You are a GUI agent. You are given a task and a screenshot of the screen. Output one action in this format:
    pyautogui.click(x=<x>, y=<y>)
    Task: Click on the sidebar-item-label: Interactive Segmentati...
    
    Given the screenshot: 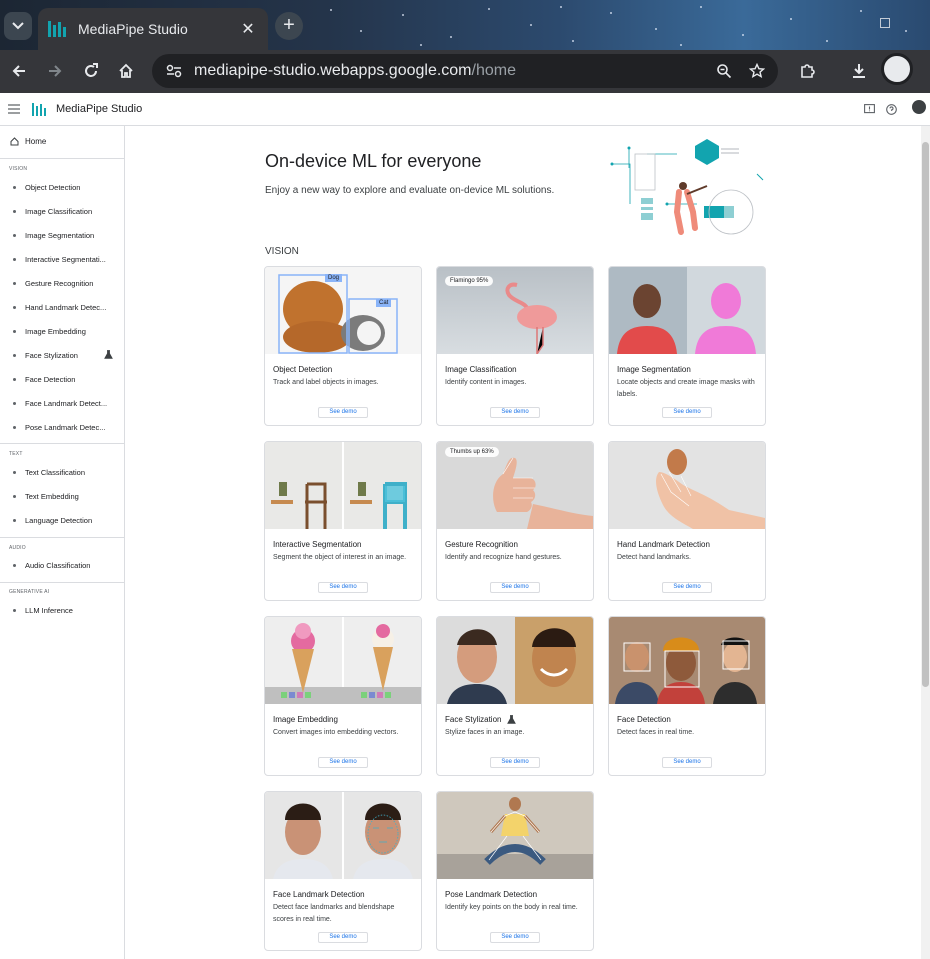 What is the action you would take?
    pyautogui.click(x=65, y=259)
    